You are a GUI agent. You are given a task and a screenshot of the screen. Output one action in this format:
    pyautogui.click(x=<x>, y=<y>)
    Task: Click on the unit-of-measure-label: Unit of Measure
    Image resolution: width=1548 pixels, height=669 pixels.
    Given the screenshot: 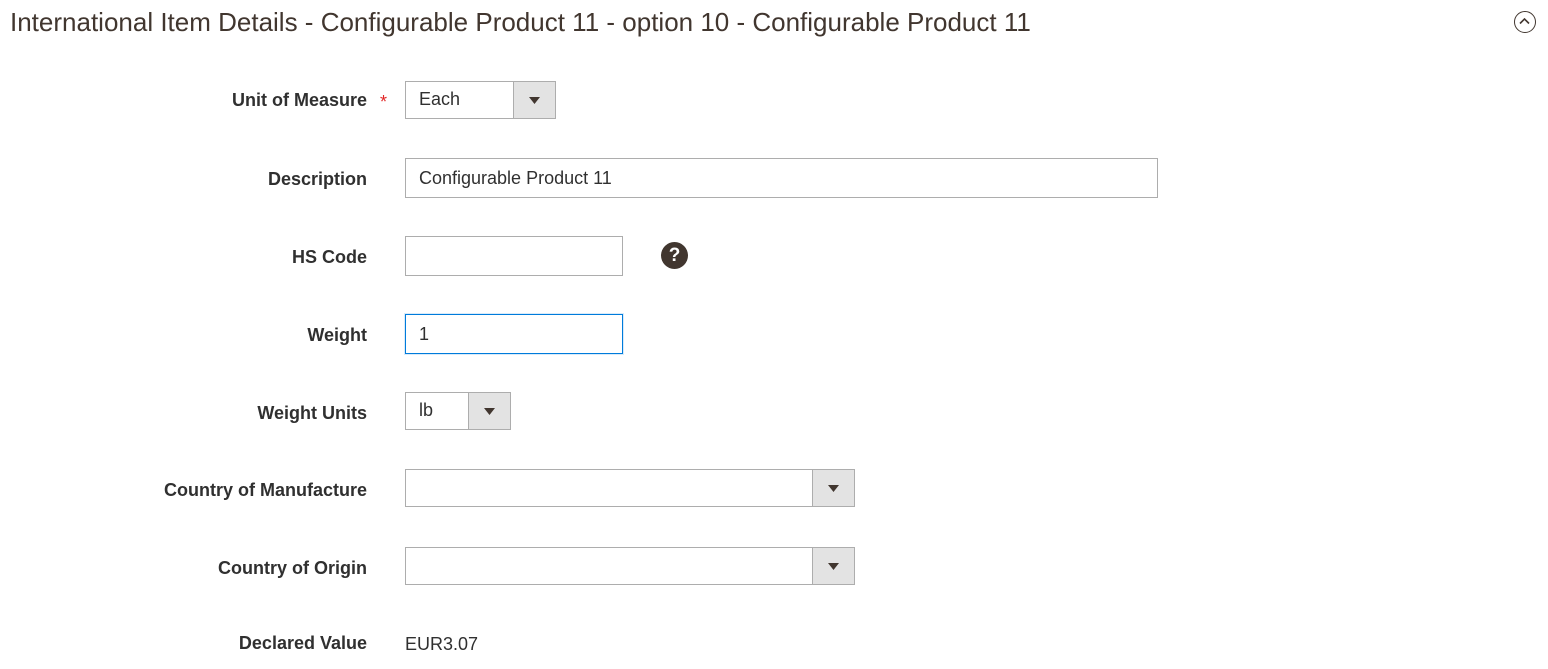 What is the action you would take?
    pyautogui.click(x=299, y=100)
    